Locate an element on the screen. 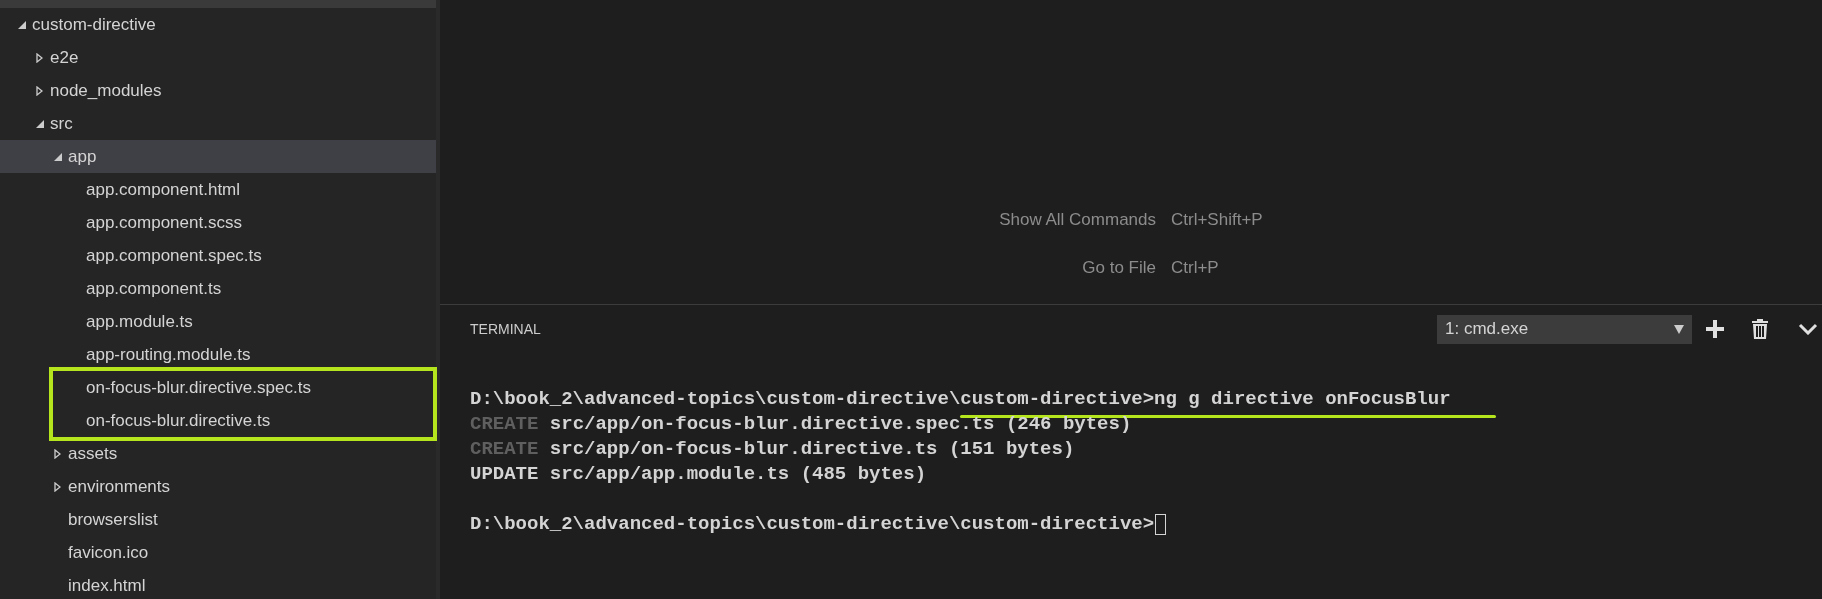 Image resolution: width=1822 pixels, height=599 pixels. caret-icon is located at coordinates (1679, 329).